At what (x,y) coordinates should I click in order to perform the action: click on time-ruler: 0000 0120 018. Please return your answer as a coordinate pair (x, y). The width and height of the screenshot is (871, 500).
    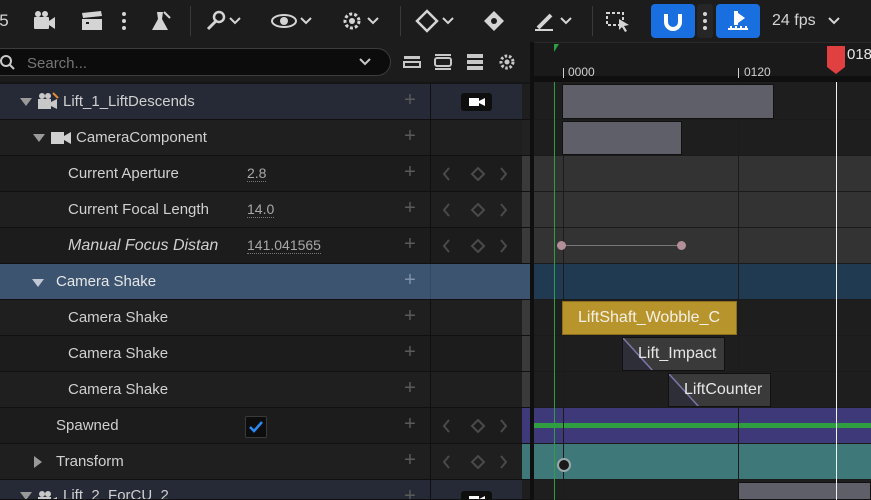
    Looking at the image, I should click on (702, 62).